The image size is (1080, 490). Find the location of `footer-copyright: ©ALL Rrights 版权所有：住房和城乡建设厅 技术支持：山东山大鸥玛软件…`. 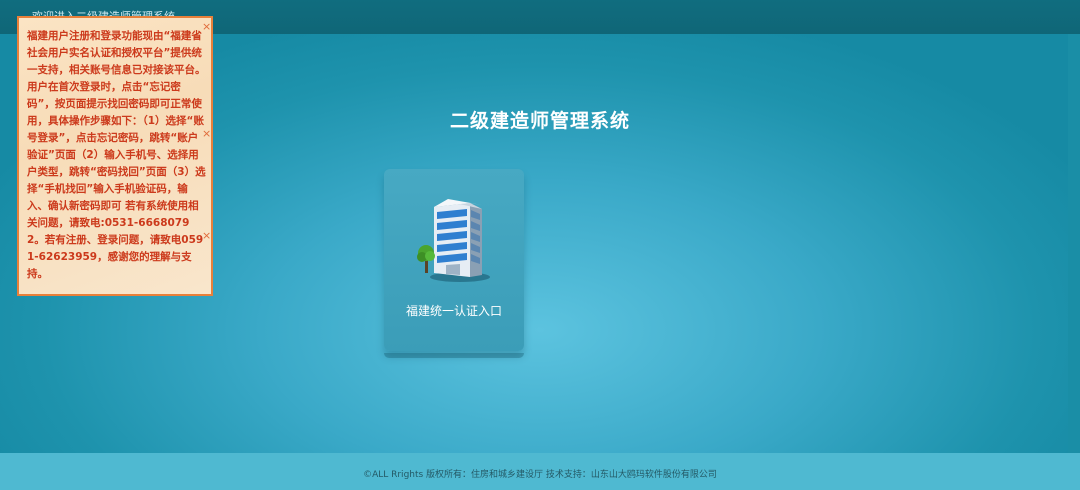

footer-copyright: ©ALL Rrights 版权所有：住房和城乡建设厅 技术支持：山东山大鸥玛软件… is located at coordinates (540, 475).